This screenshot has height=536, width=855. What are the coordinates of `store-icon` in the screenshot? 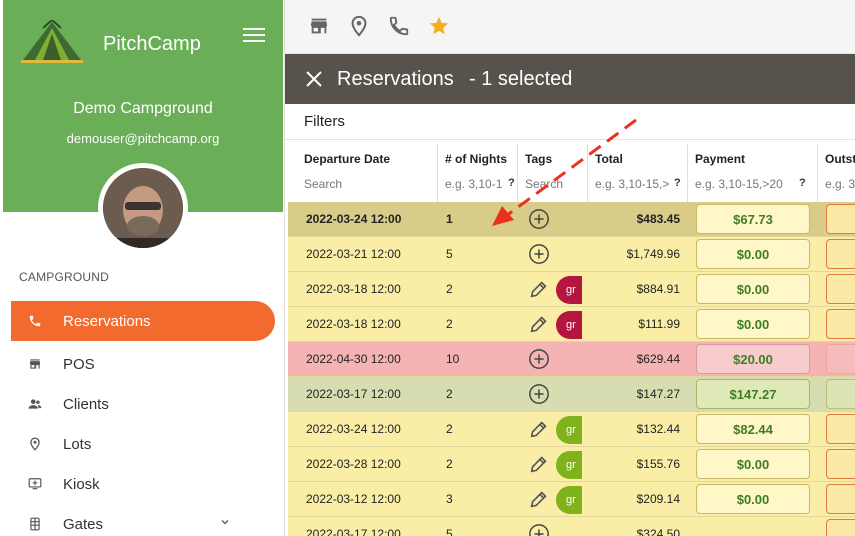 It's located at (319, 26).